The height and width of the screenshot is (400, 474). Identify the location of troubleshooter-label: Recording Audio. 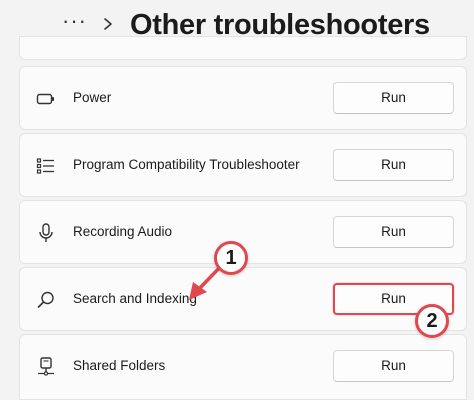
(123, 231).